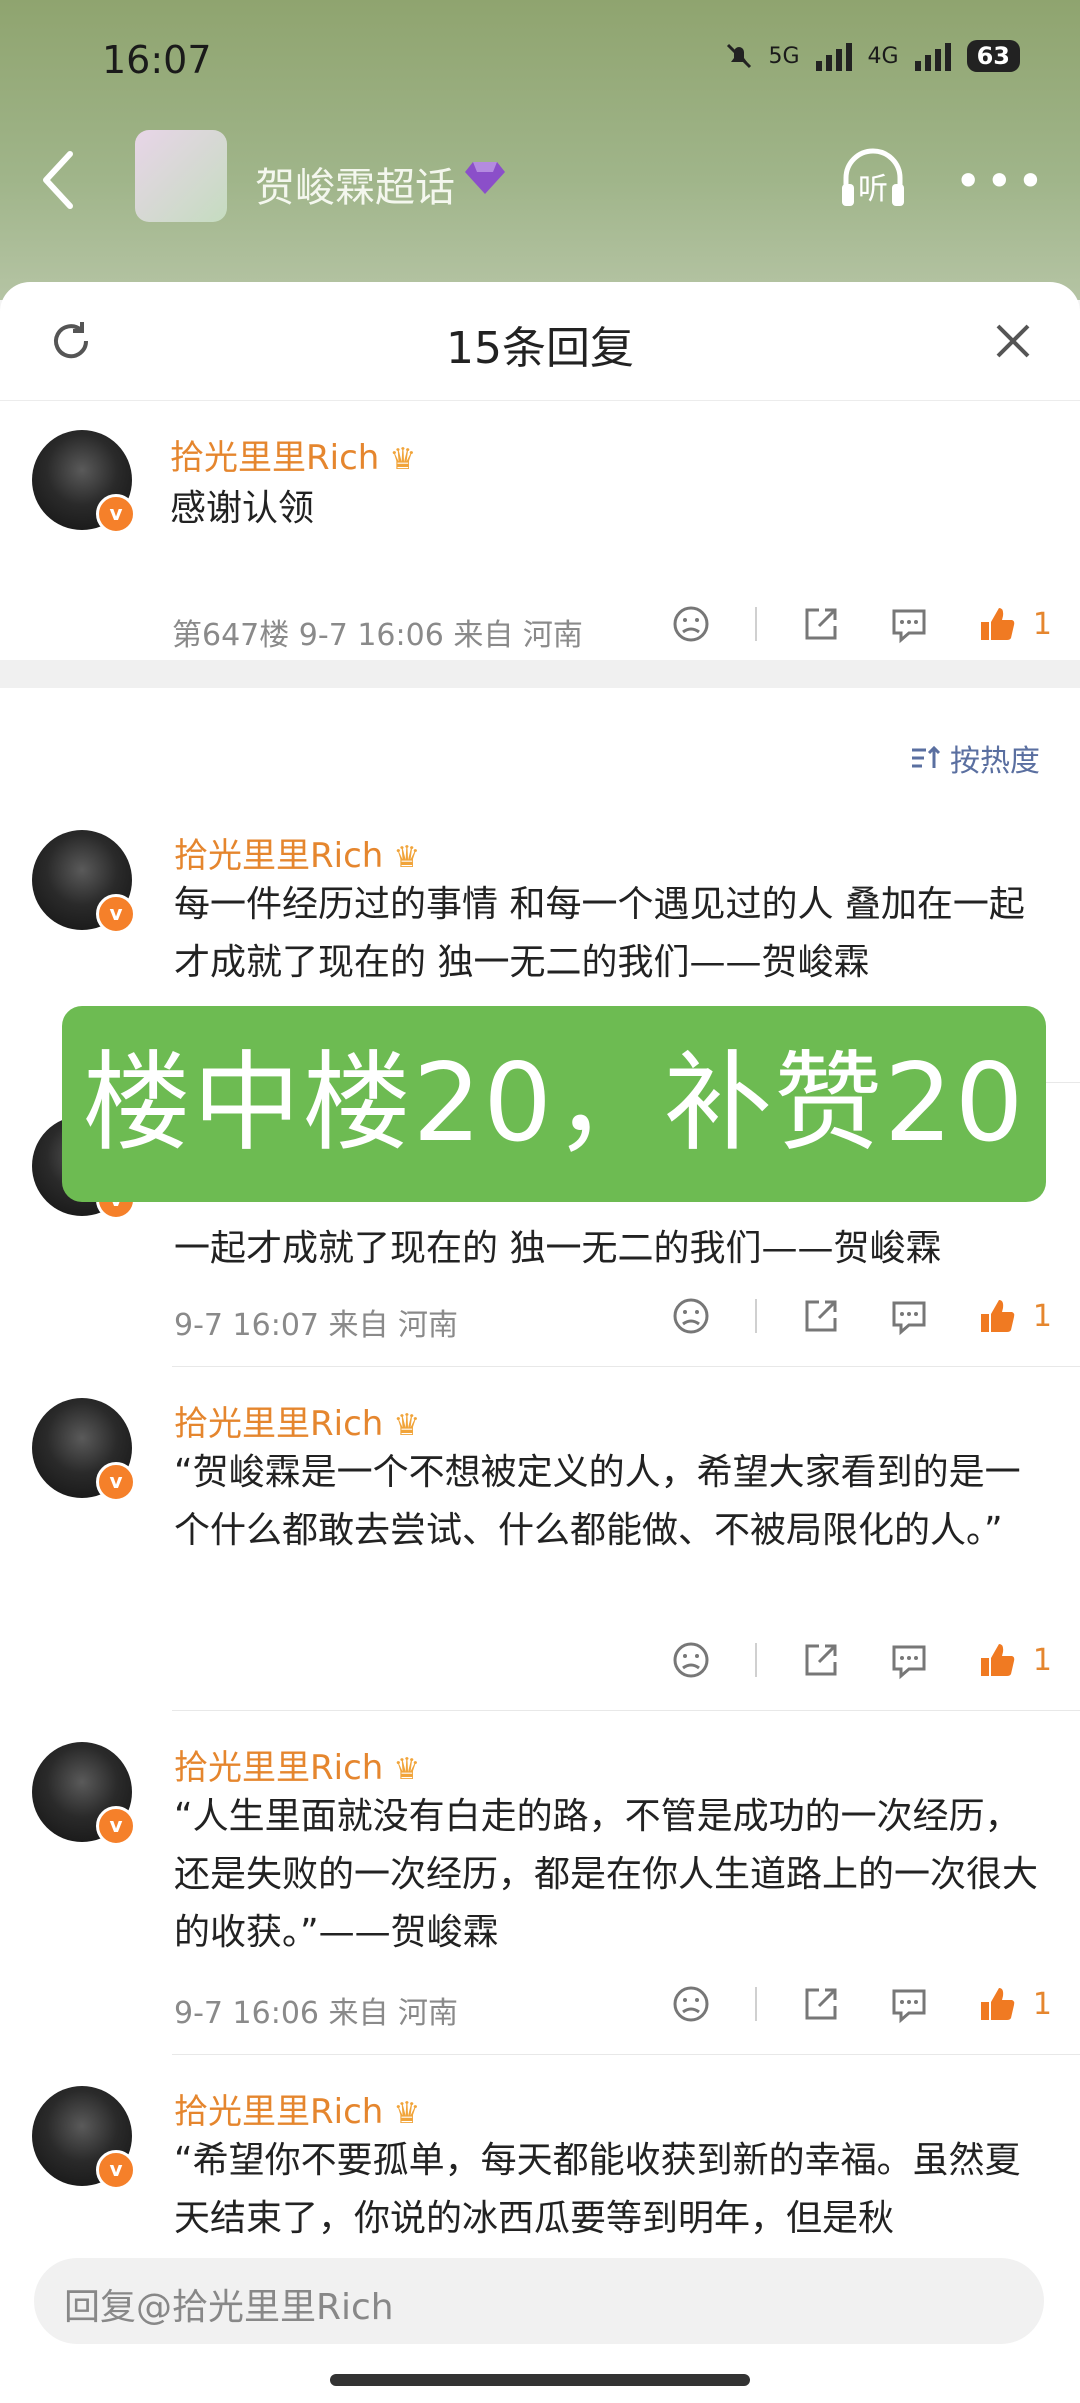  What do you see at coordinates (539, 2301) in the screenshot?
I see `reply-input: 回复@拾光里里Rich` at bounding box center [539, 2301].